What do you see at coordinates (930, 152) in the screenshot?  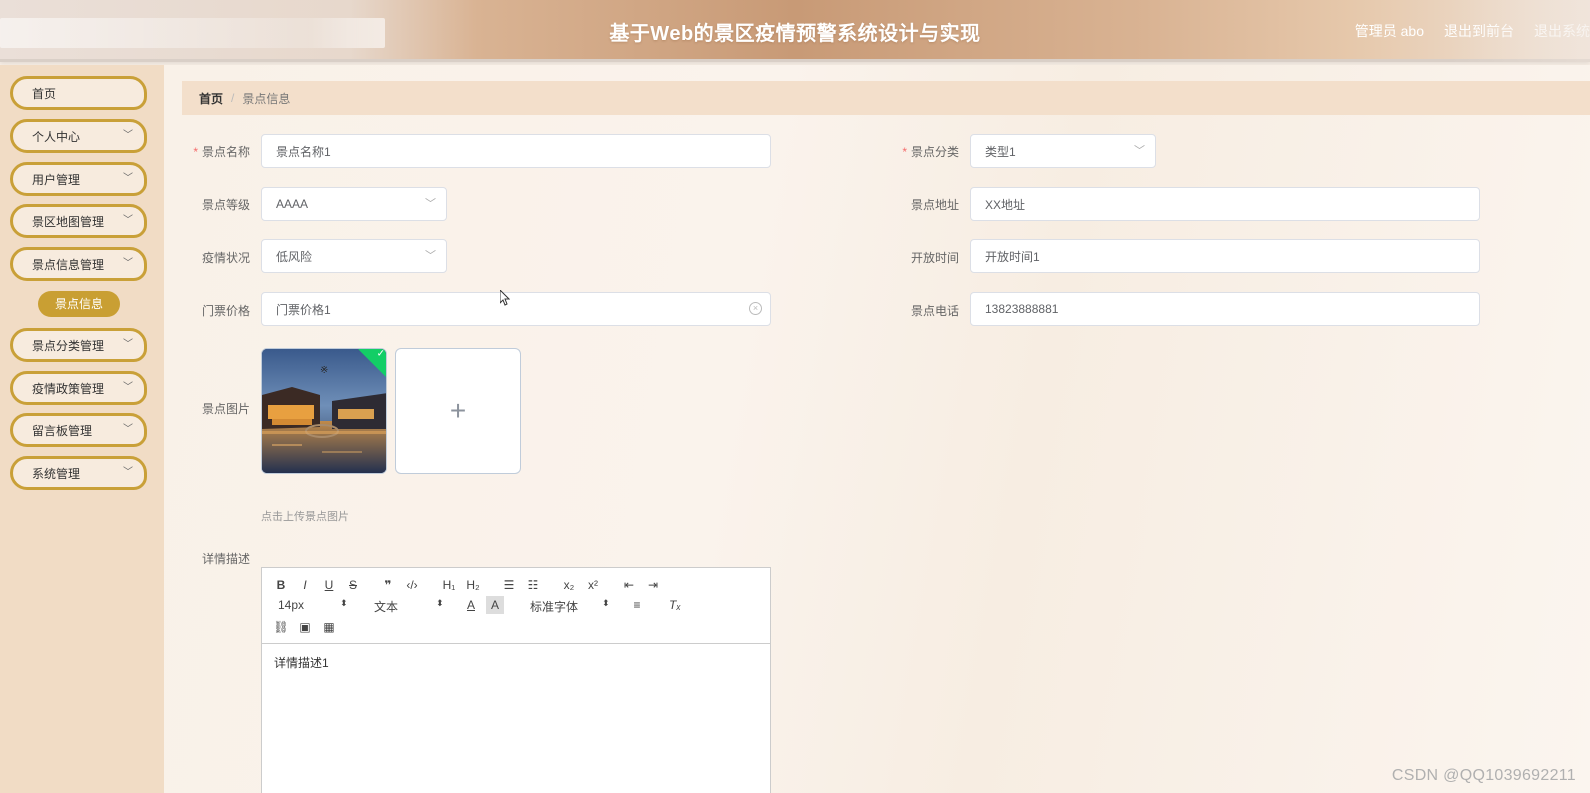 I see `category-label: * 景点分类` at bounding box center [930, 152].